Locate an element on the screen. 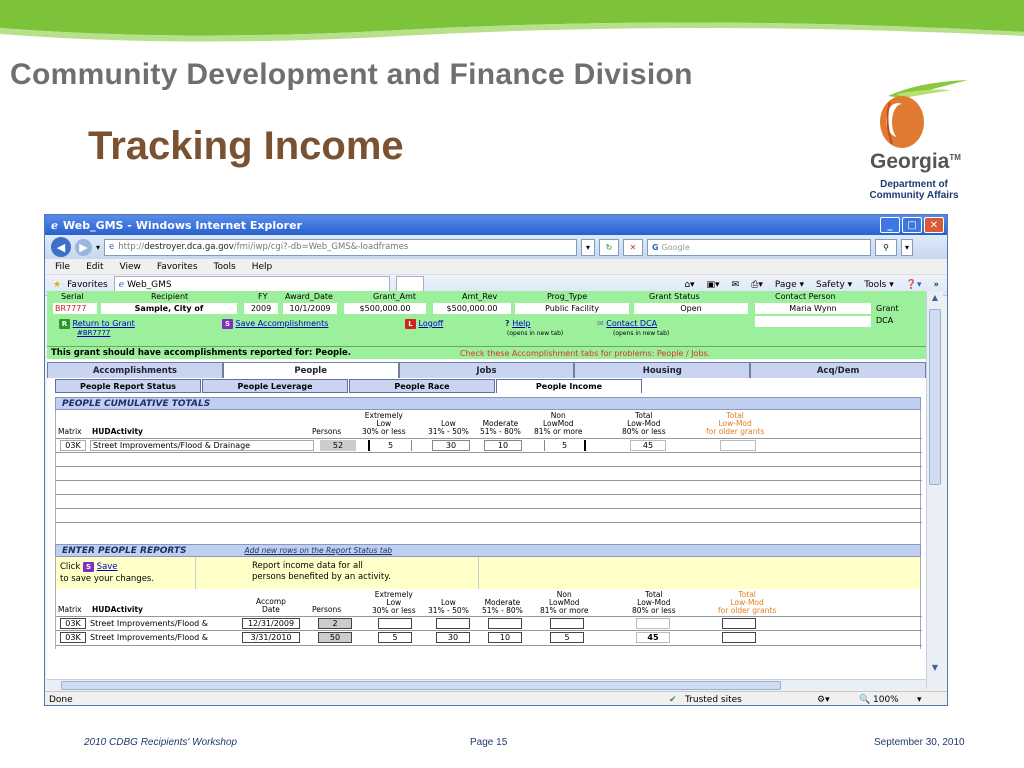 The width and height of the screenshot is (1024, 768). tab-accomplishments: Accomplishments is located at coordinates (135, 370).